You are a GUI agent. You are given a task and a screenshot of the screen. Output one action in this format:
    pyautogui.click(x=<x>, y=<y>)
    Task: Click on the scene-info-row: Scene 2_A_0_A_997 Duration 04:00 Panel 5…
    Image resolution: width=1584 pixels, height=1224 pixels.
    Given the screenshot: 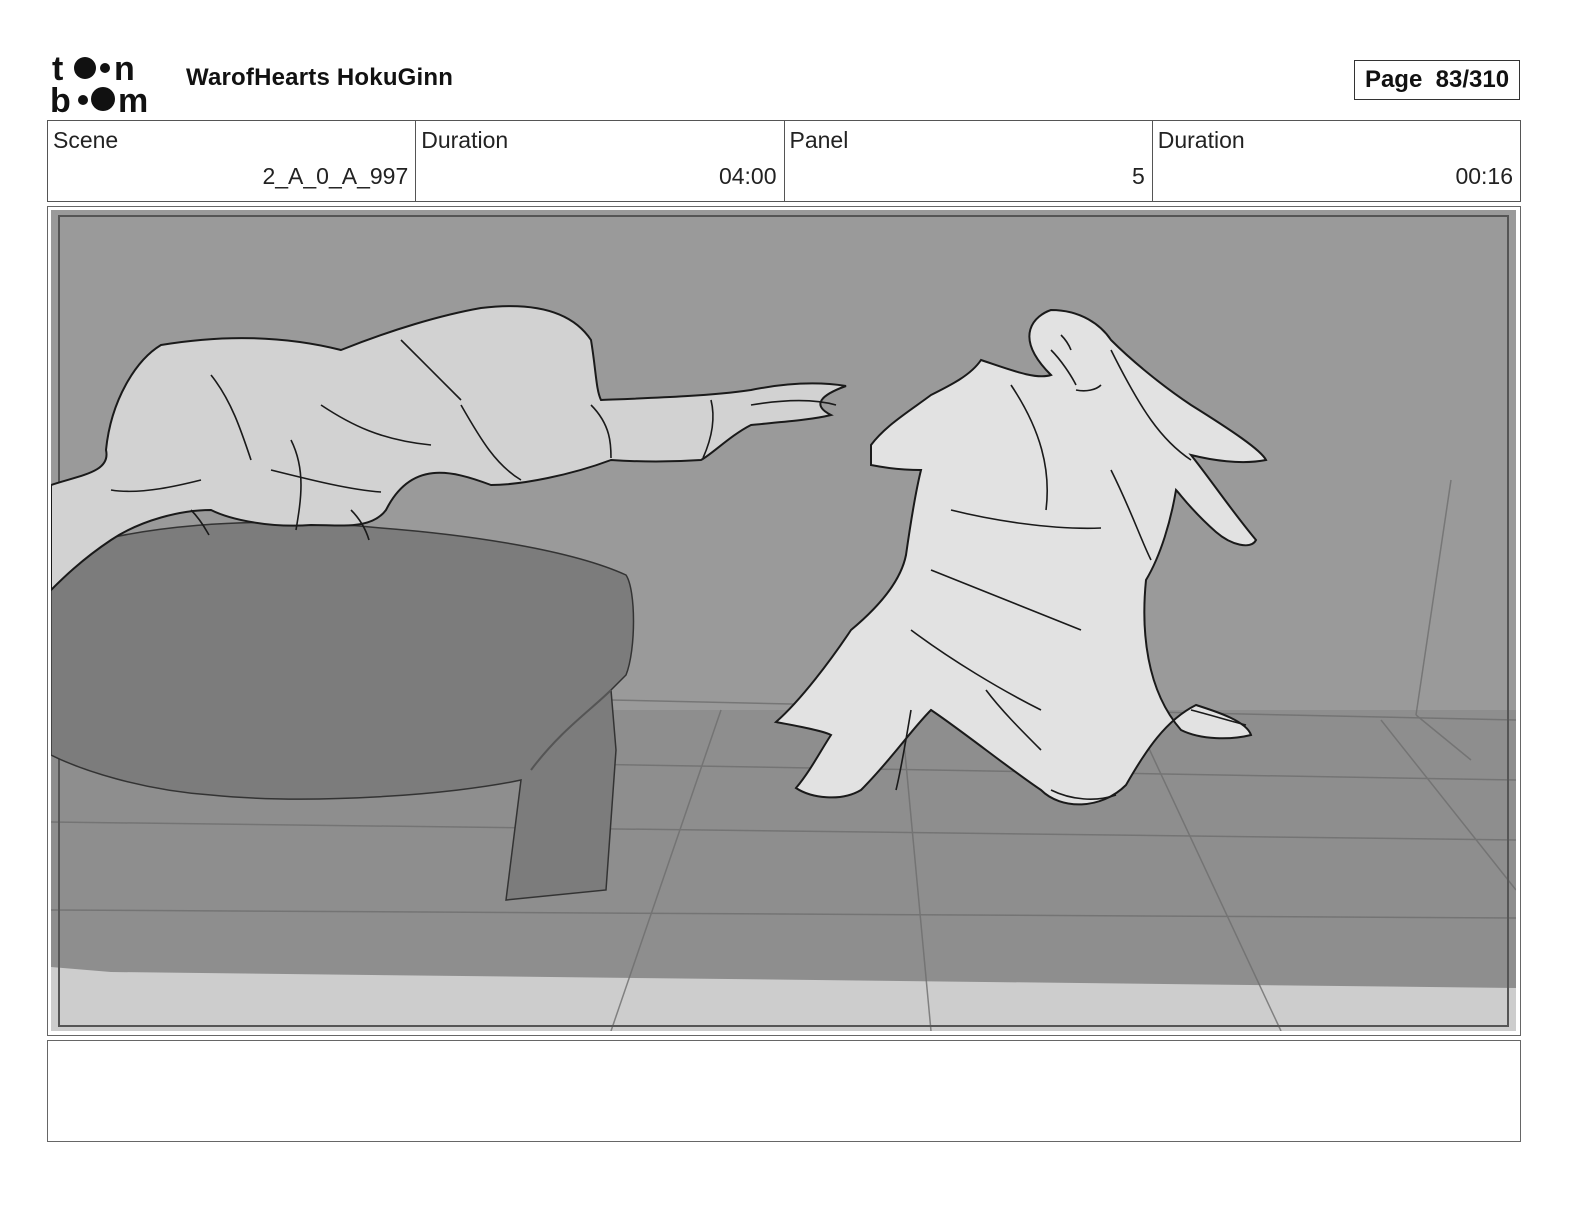 What is the action you would take?
    pyautogui.click(x=784, y=161)
    